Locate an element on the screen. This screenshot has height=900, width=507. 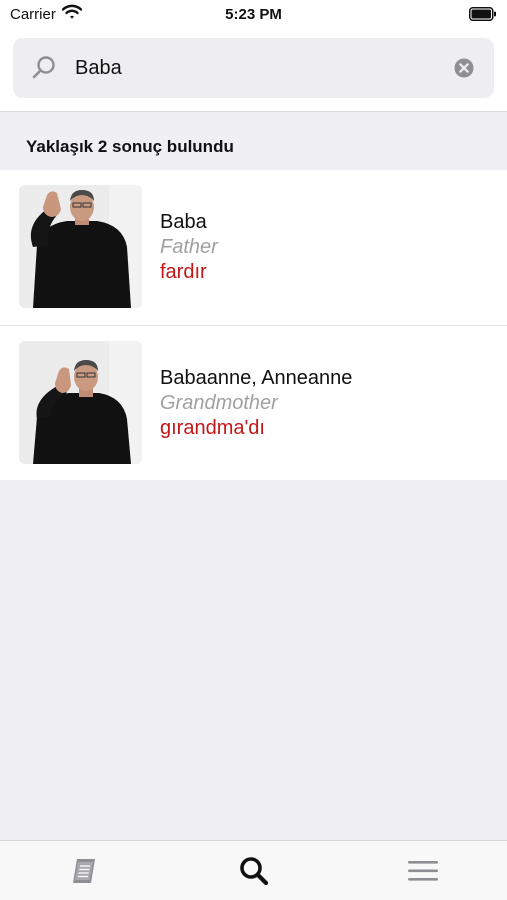
tab-search is located at coordinates (253, 870).